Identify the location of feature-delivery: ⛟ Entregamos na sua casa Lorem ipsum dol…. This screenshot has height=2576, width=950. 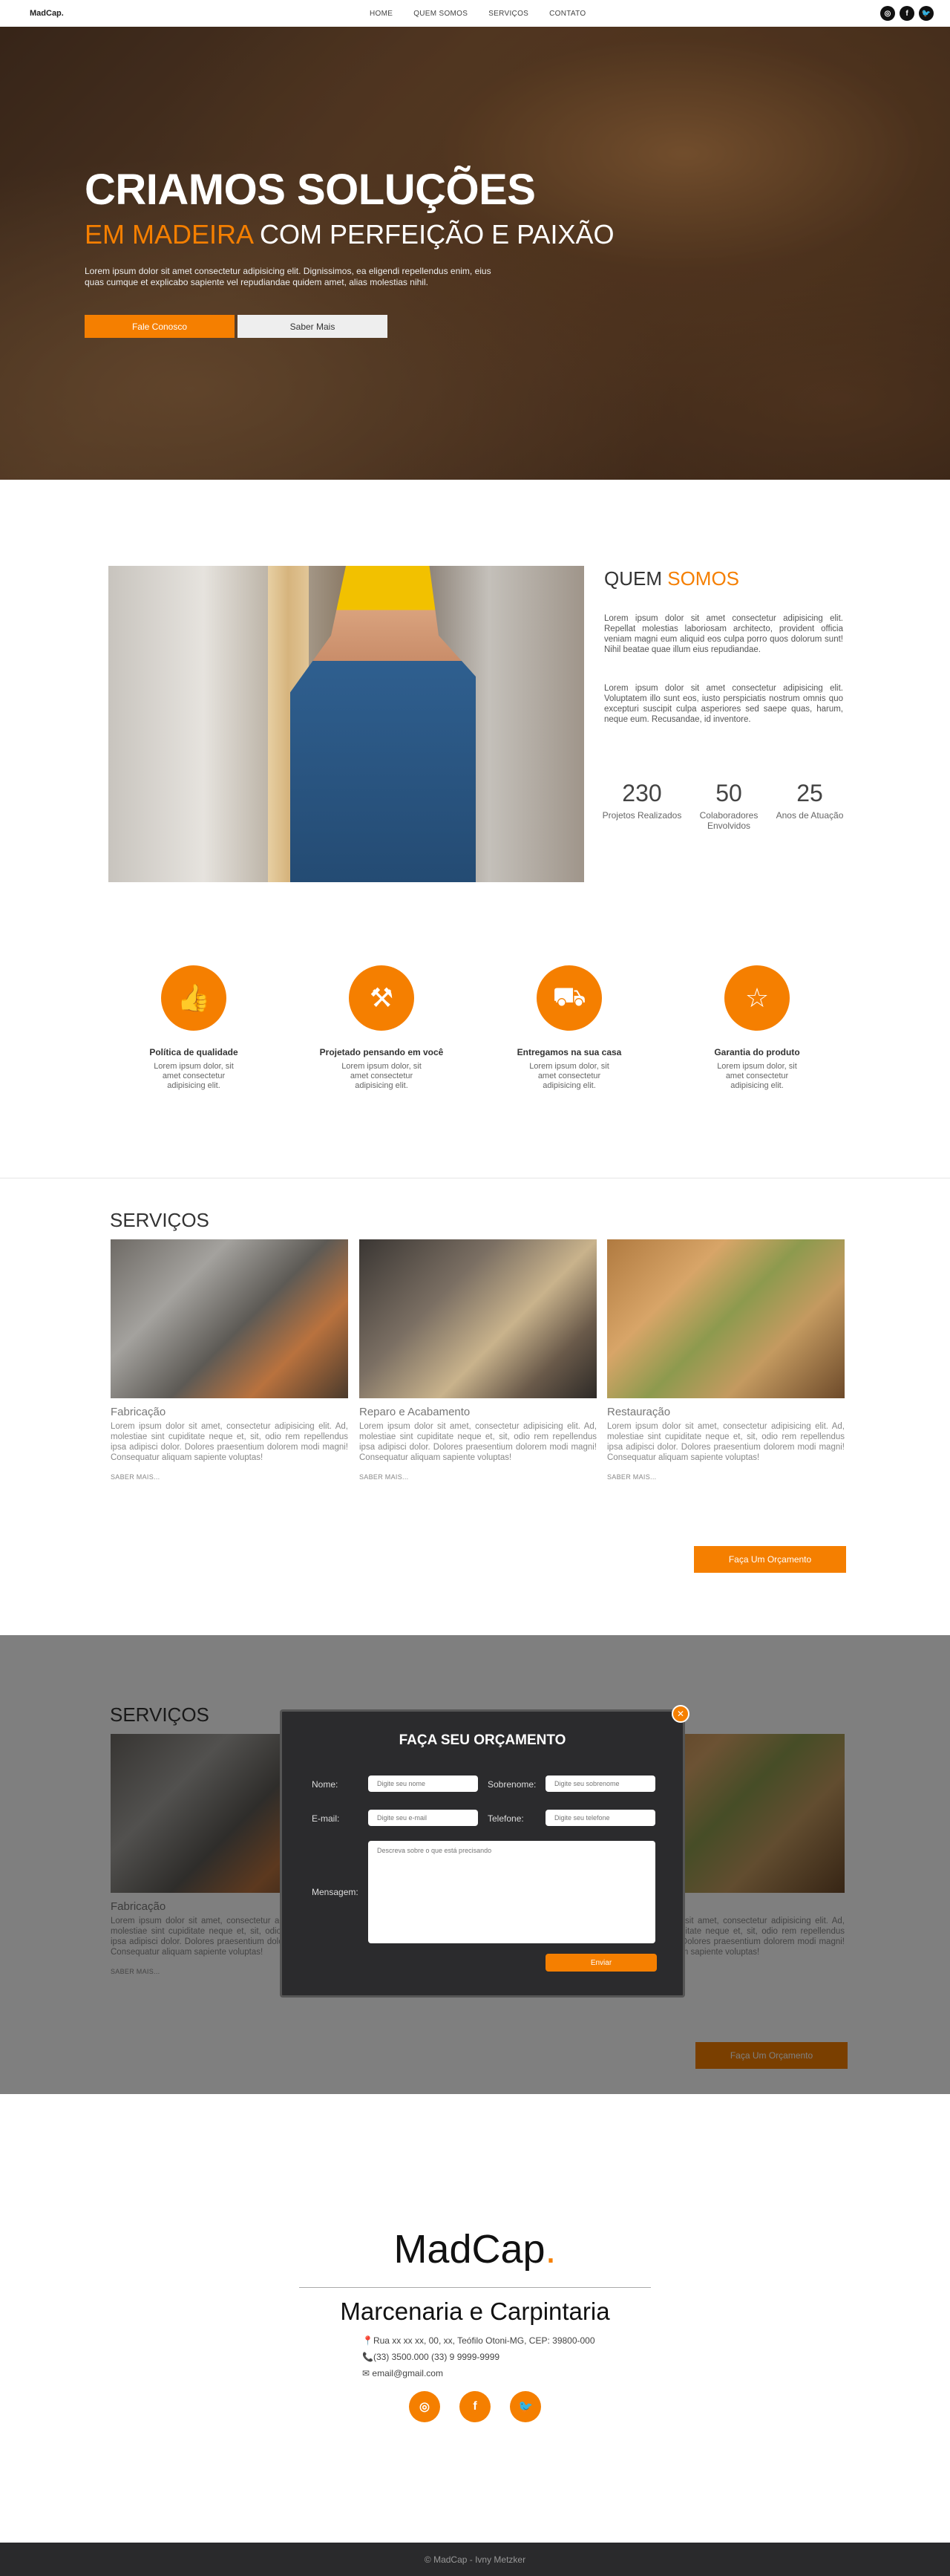
(569, 1028).